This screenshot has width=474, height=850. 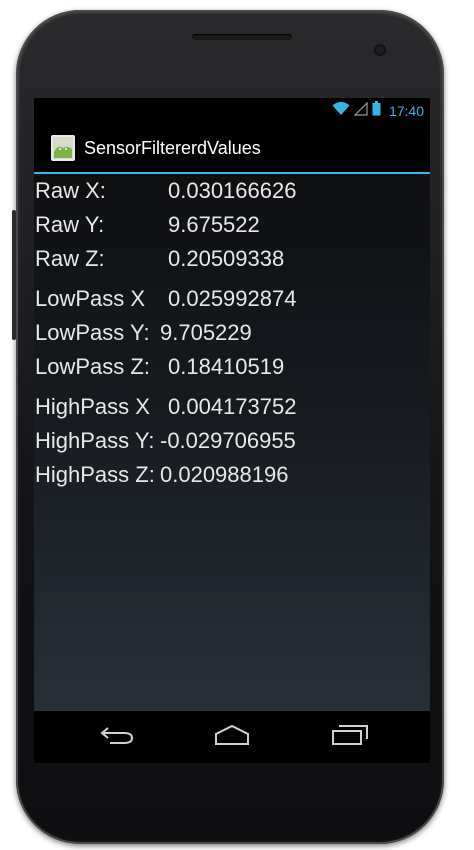 What do you see at coordinates (92, 332) in the screenshot?
I see `lowpass-y-label: LowPass Y:` at bounding box center [92, 332].